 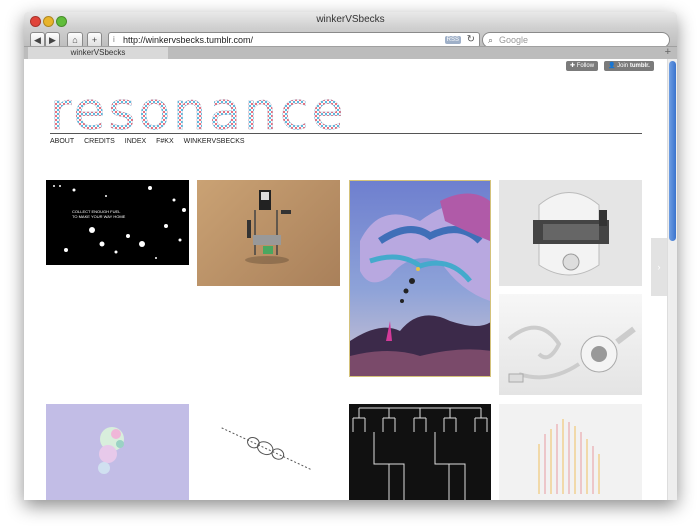 What do you see at coordinates (111, 450) in the screenshot?
I see `blob-image` at bounding box center [111, 450].